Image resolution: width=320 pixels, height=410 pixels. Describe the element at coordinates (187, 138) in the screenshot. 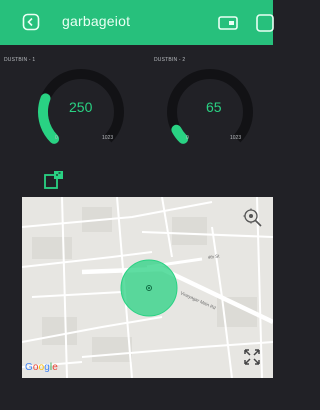

I see `gauge-2-min: 0` at that location.